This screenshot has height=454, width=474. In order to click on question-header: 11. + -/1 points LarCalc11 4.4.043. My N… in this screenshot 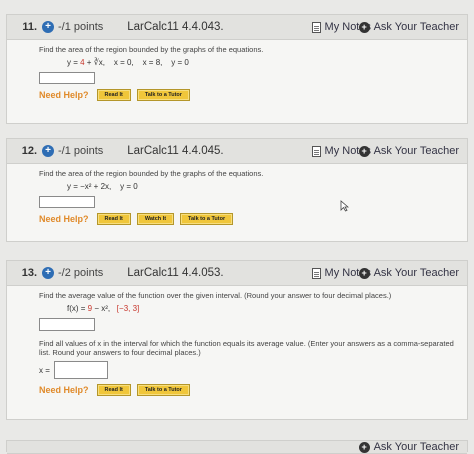, I will do `click(237, 27)`.